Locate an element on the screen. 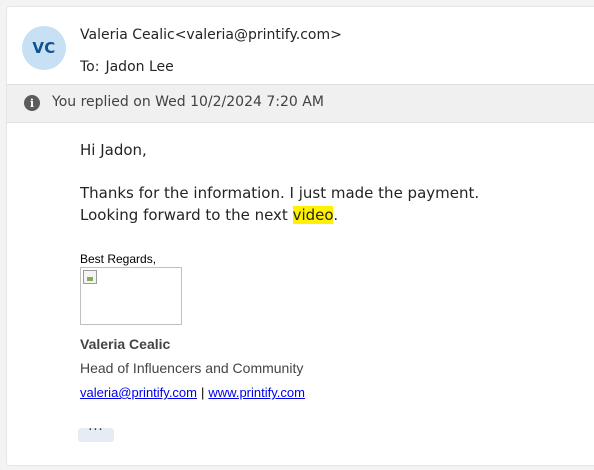 Image resolution: width=594 pixels, height=470 pixels. reply-info-bar: i You replied on Wed 10/2/2024 7:20 AM is located at coordinates (300, 103).